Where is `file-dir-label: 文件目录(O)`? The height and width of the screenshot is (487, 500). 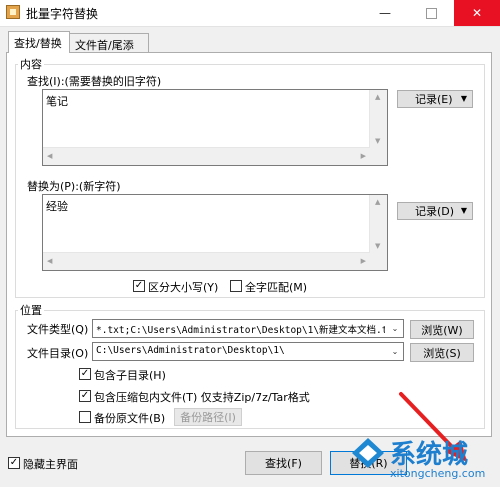 file-dir-label: 文件目录(O) is located at coordinates (58, 353).